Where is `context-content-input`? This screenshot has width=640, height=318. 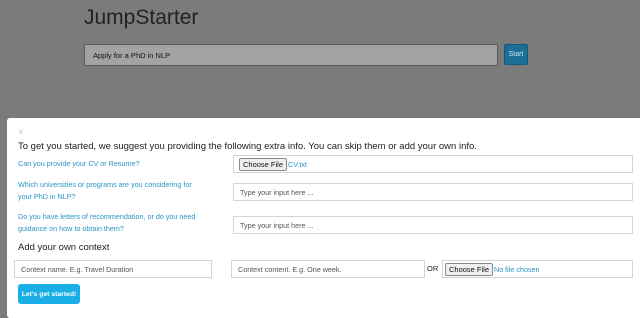 context-content-input is located at coordinates (328, 269).